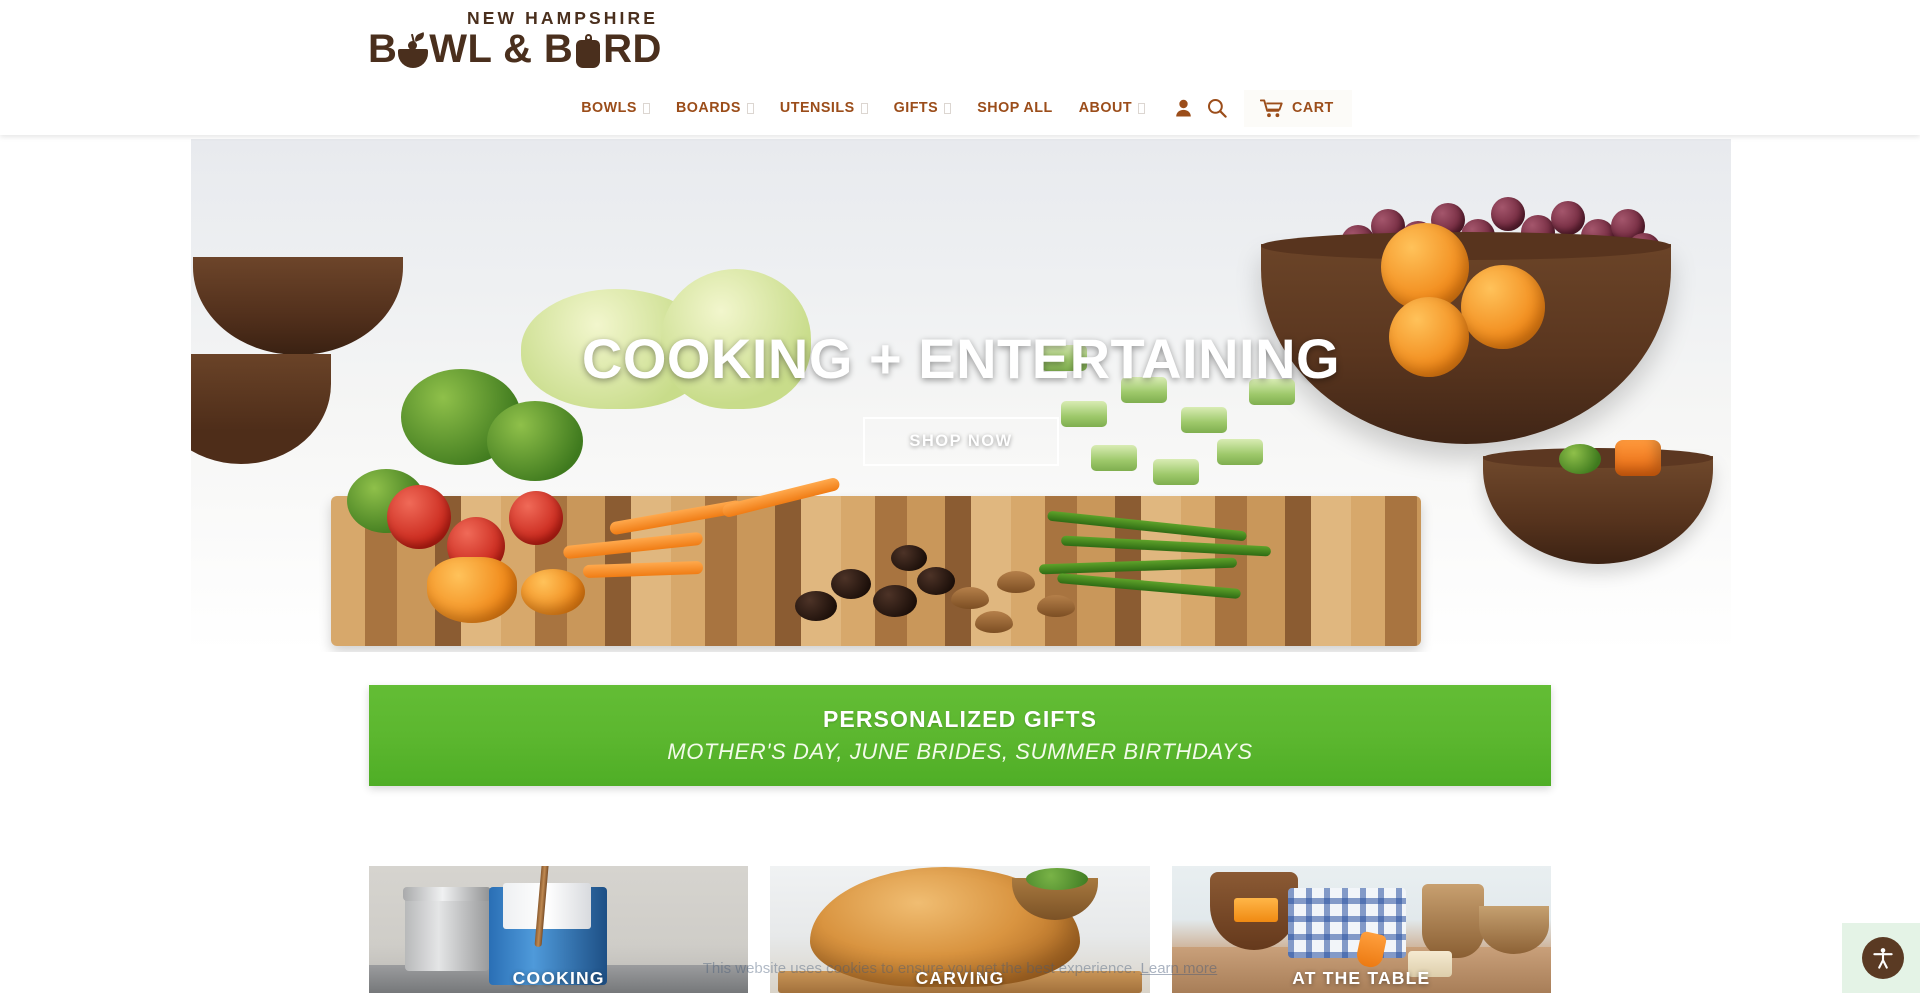 The image size is (1920, 993). I want to click on nav-label-shop-all: SHOP ALL, so click(1015, 108).